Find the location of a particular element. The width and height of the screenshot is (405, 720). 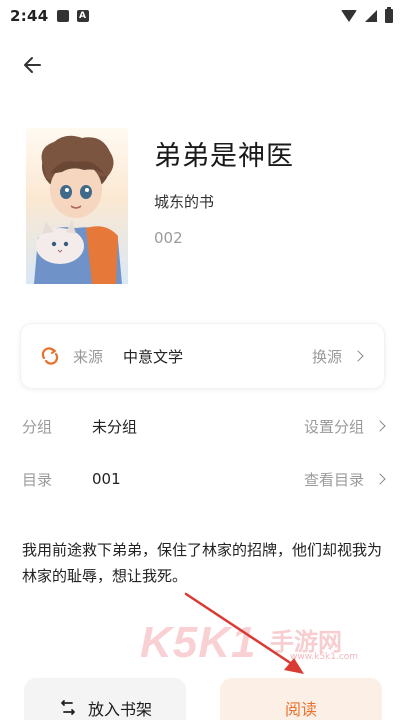

status-indicators is located at coordinates (367, 15).